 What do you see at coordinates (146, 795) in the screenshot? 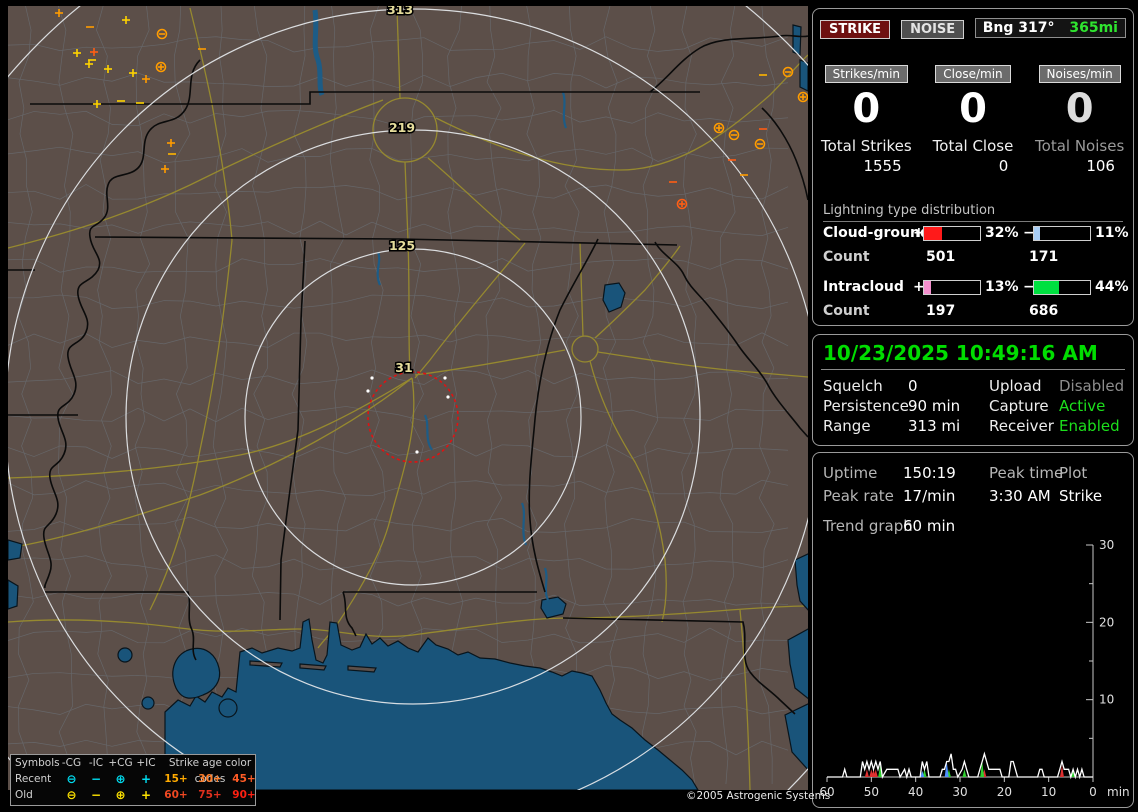
I see `old-ic-pos-symbol: +` at bounding box center [146, 795].